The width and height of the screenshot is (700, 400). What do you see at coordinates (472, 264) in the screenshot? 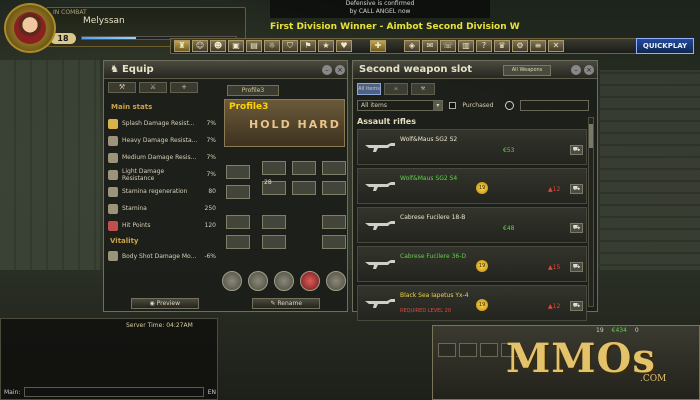
I see `weapon-row: Cabrese Fucilere 36-D 19 ▲15 ⛟` at bounding box center [472, 264].